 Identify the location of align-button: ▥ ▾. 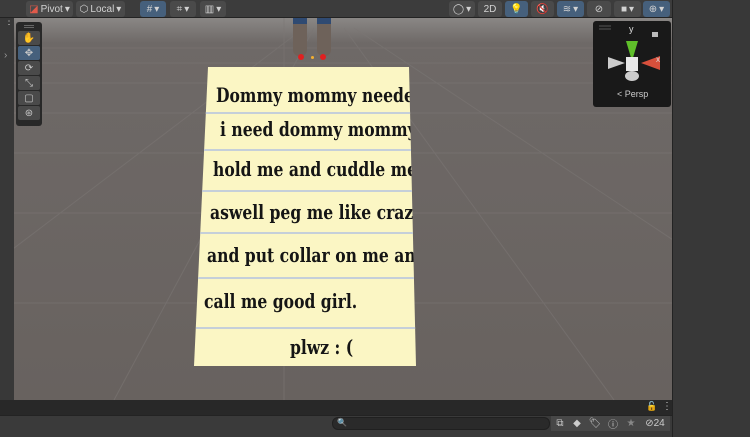
(213, 9).